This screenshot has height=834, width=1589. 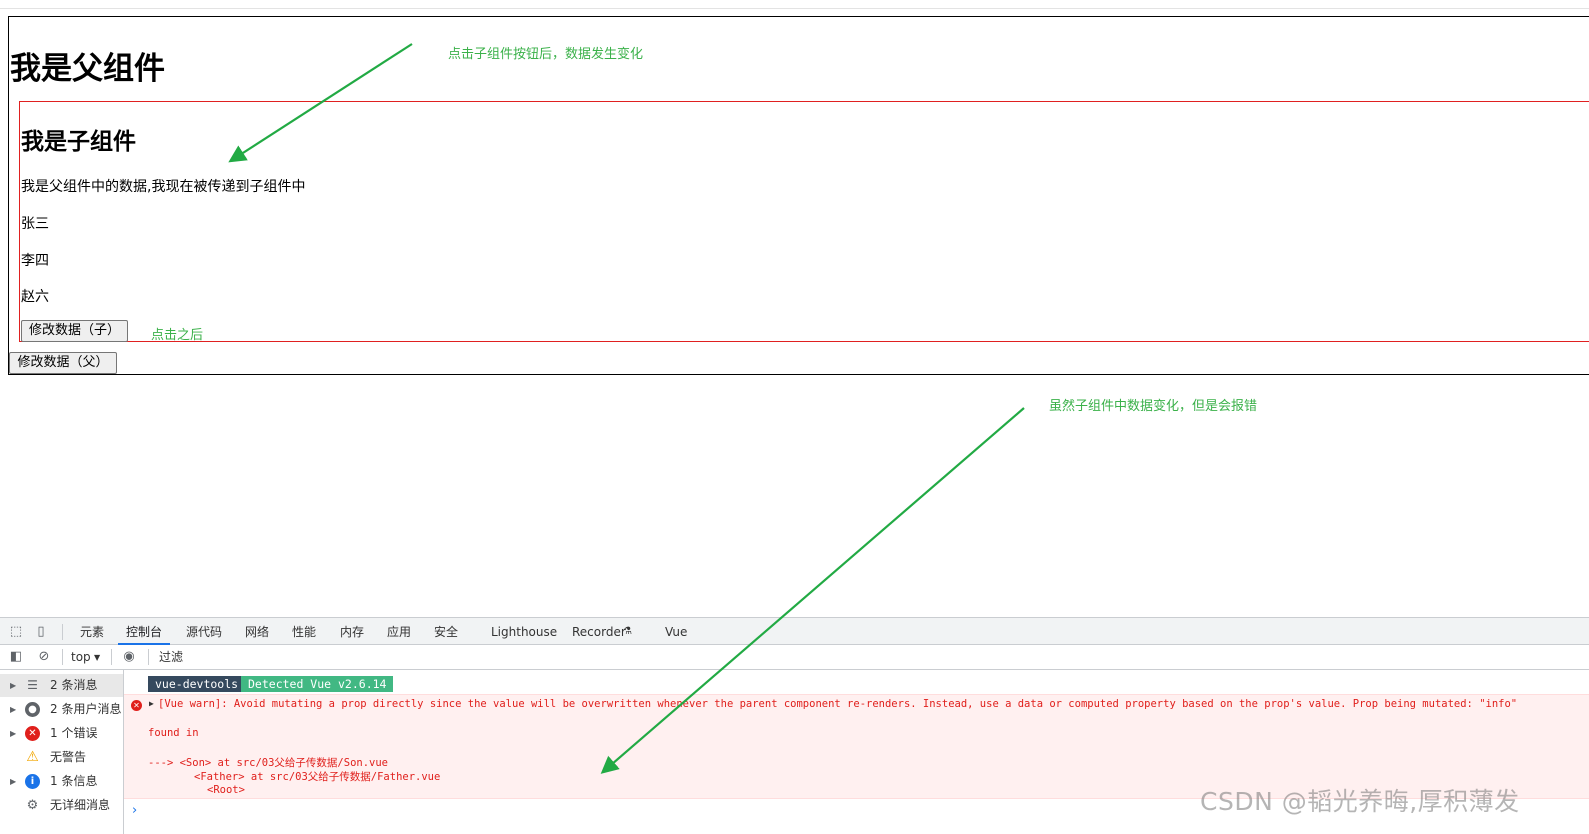 I want to click on sidebar-item-warnings: ⚠ 无警告, so click(x=61, y=757).